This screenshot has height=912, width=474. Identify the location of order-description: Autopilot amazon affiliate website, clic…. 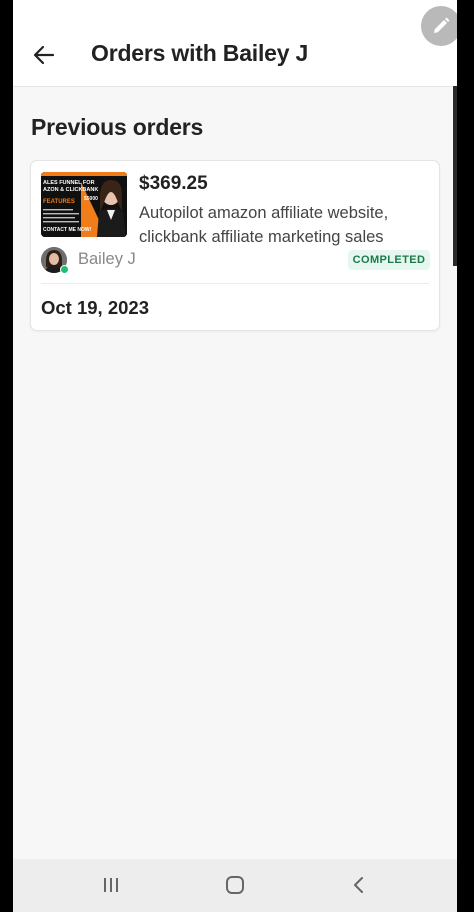
(264, 225).